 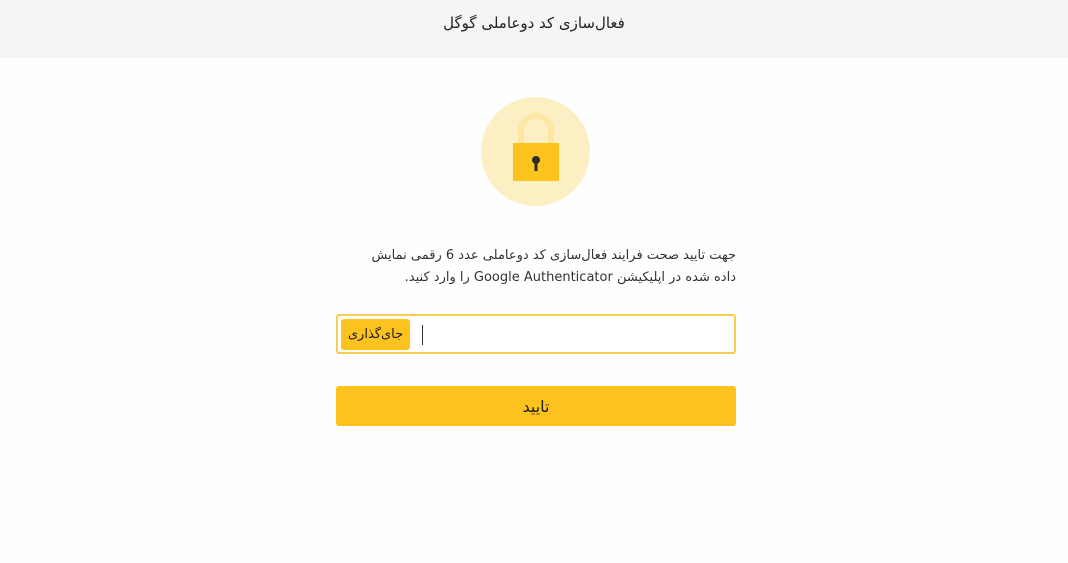 I want to click on lock-badge, so click(x=535, y=151).